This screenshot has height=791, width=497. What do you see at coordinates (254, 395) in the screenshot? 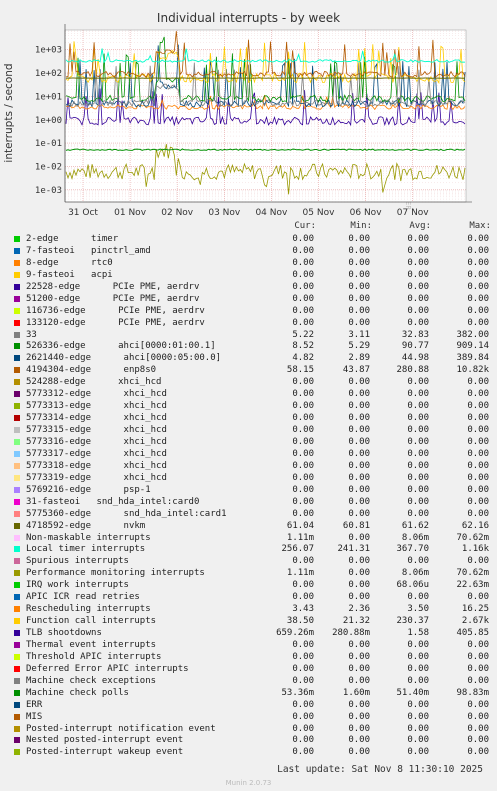
I see `legend-row: 5773312-edge xhci_hcd 0.00 0.00 0.00 0.00` at bounding box center [254, 395].